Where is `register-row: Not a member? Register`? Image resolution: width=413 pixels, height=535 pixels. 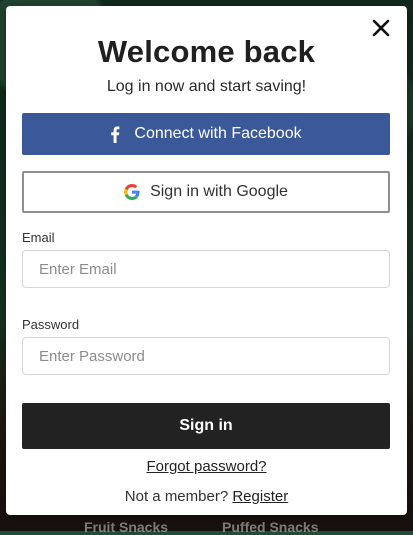 register-row: Not a member? Register is located at coordinates (206, 496).